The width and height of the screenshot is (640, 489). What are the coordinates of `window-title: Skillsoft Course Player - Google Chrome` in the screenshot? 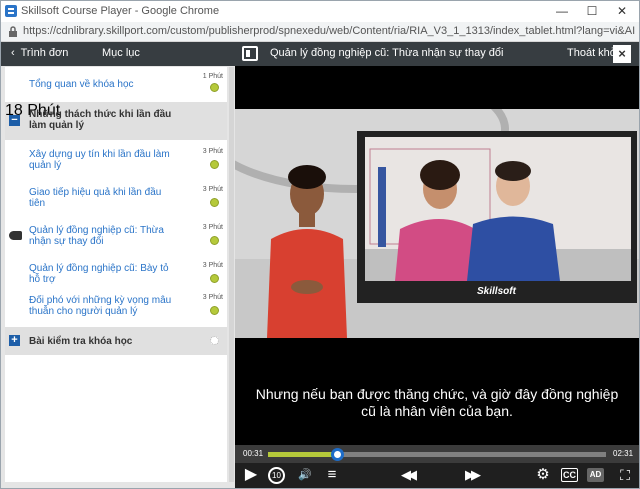 It's located at (120, 11).